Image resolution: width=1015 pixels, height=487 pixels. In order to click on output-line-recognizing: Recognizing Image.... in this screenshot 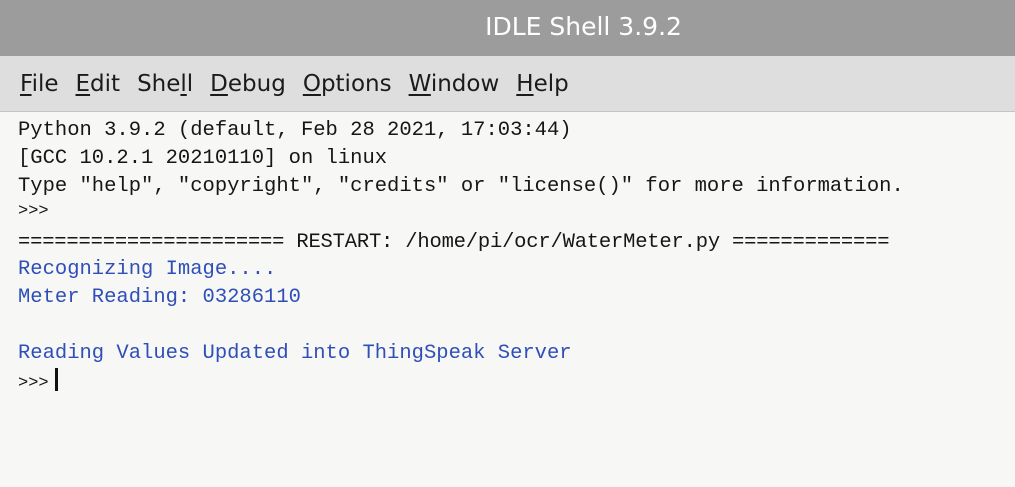, I will do `click(147, 269)`.